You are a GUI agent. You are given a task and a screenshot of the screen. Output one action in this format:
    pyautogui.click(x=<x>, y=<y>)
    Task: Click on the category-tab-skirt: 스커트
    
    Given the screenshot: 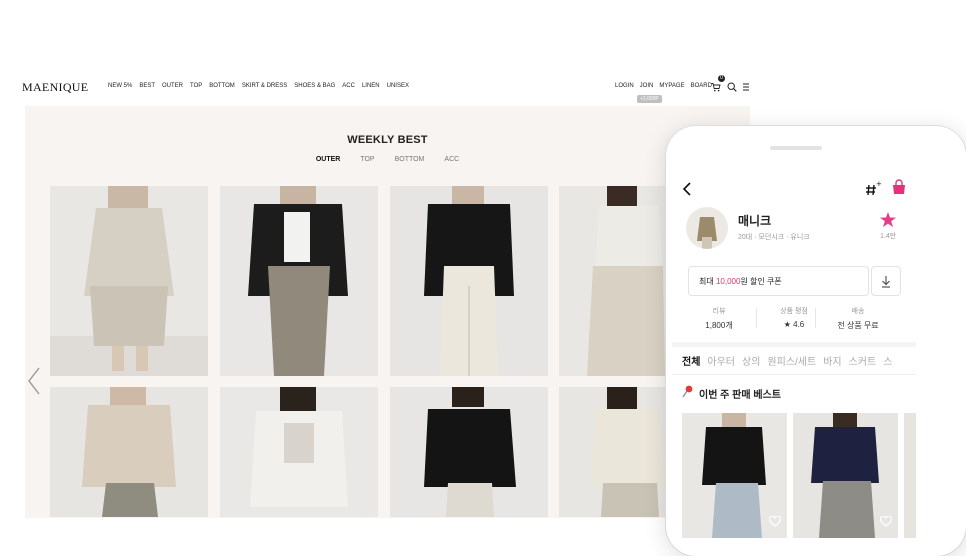 What is the action you would take?
    pyautogui.click(x=863, y=360)
    